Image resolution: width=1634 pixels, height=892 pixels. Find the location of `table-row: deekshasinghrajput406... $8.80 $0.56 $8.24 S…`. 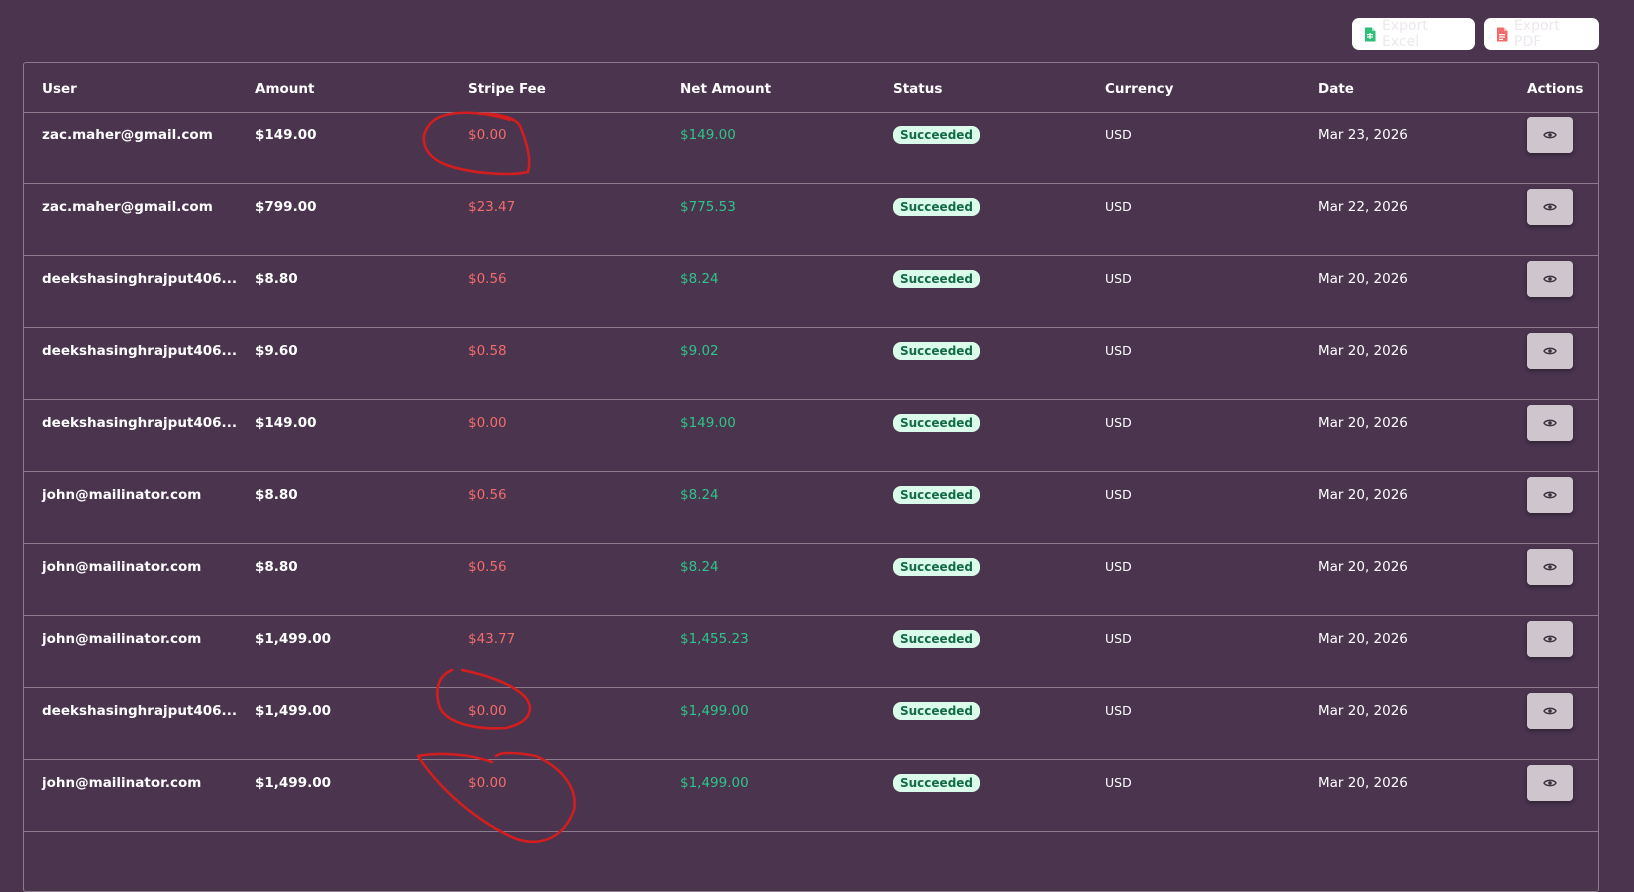

table-row: deekshasinghrajput406... $8.80 $0.56 $8.24 S… is located at coordinates (811, 292).